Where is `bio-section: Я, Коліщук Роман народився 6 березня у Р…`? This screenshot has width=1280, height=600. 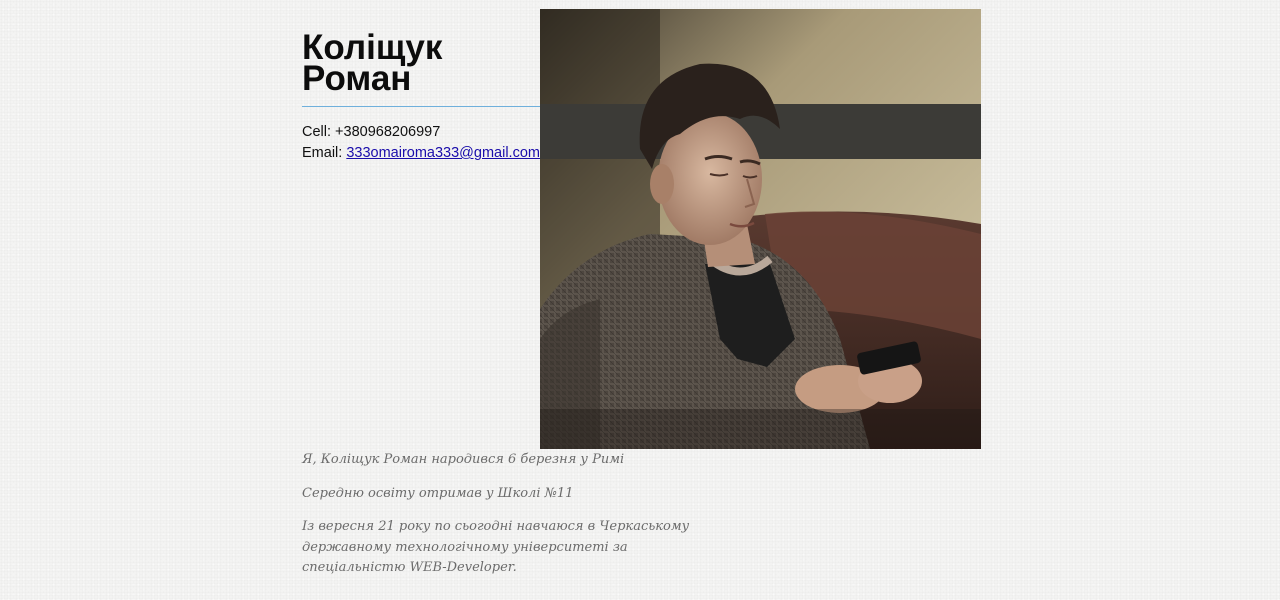 bio-section: Я, Коліщук Роман народився 6 березня у Р… is located at coordinates (507, 521).